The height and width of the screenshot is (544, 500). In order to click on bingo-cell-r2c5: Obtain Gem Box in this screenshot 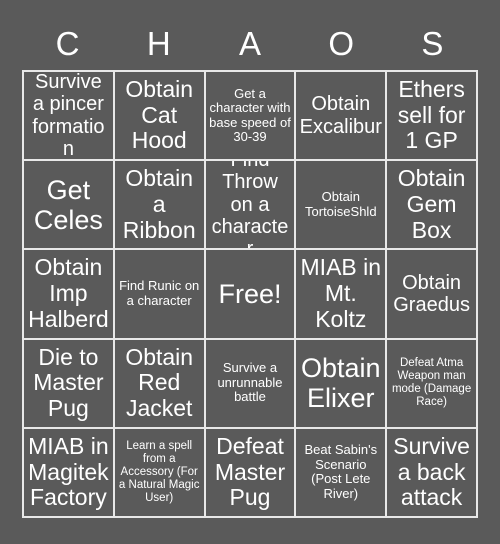, I will do `click(432, 206)`.